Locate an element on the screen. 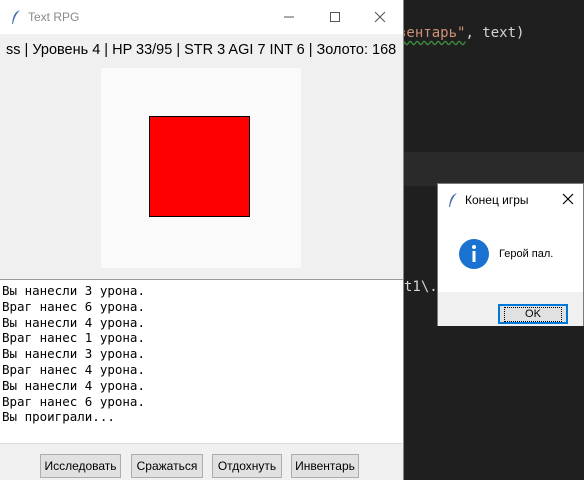 The width and height of the screenshot is (584, 480). minimize-button is located at coordinates (289, 17).